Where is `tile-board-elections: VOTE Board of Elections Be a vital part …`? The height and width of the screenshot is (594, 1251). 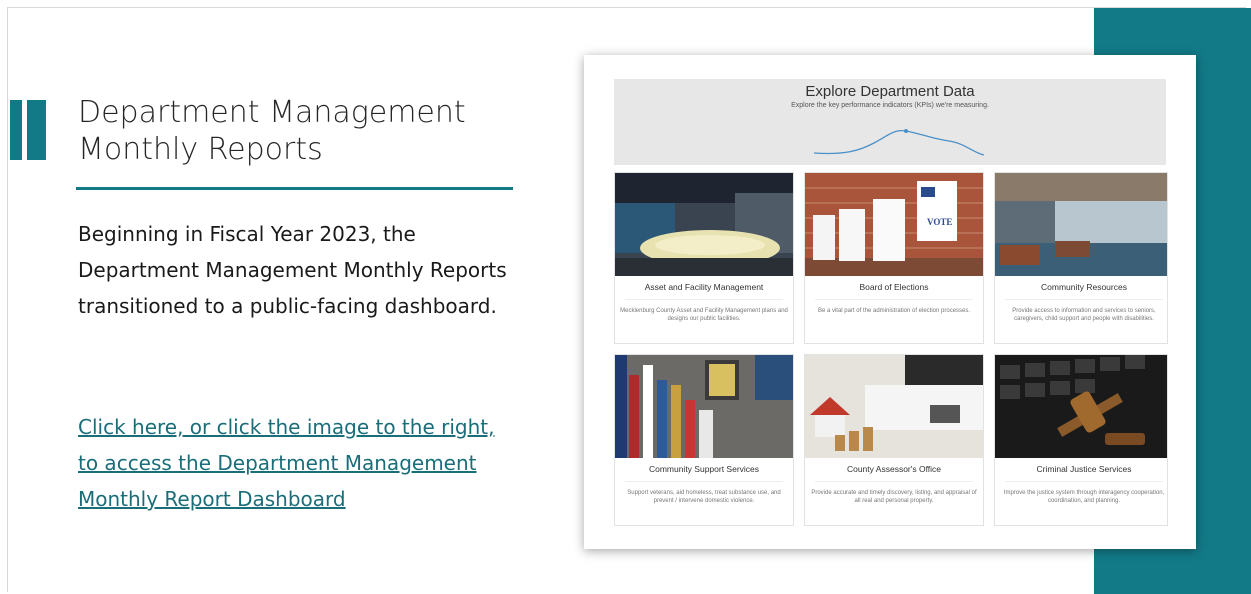 tile-board-elections: VOTE Board of Elections Be a vital part … is located at coordinates (894, 258).